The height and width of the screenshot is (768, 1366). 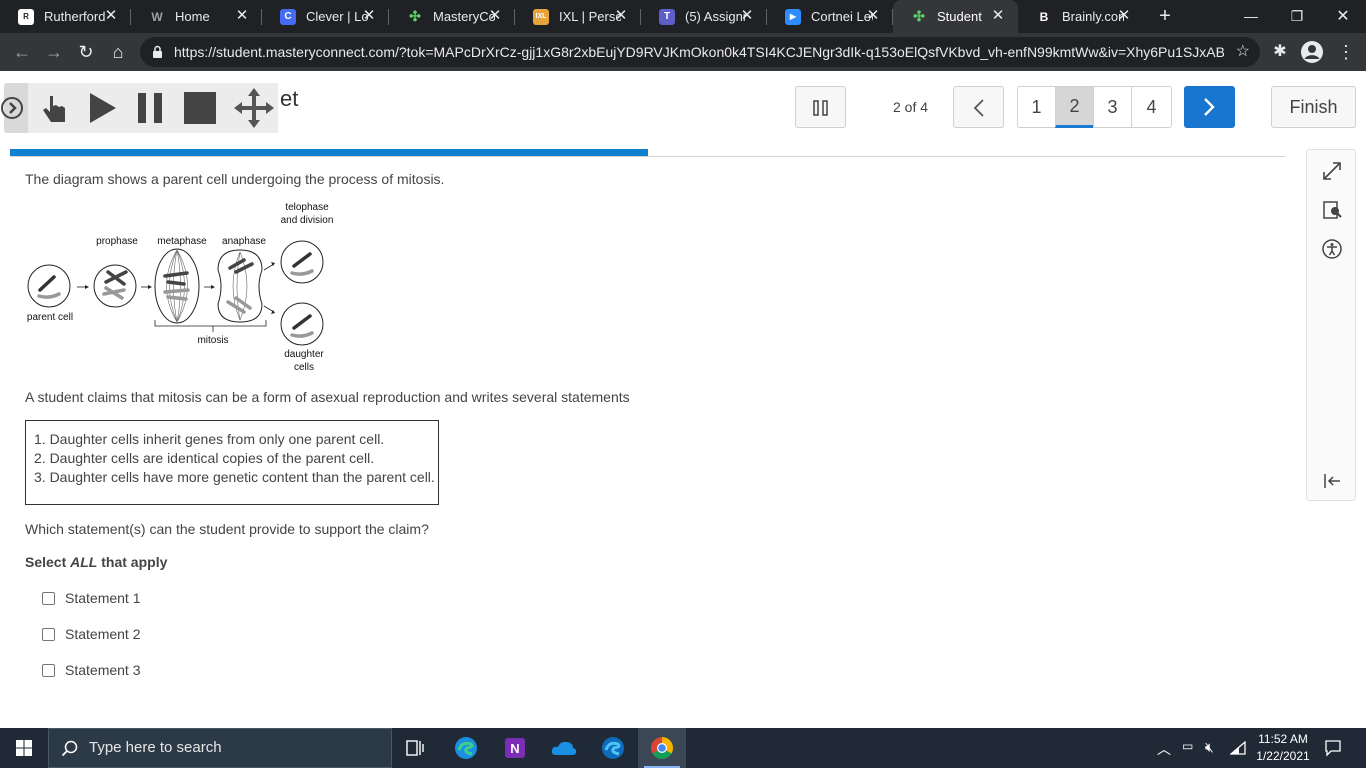 What do you see at coordinates (75, 16) in the screenshot?
I see `tab-title: Rutherford` at bounding box center [75, 16].